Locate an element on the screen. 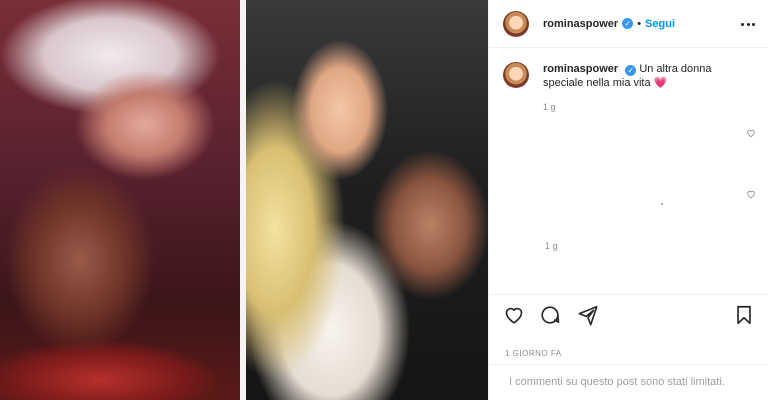 This screenshot has width=768, height=400. action-bar is located at coordinates (628, 314).